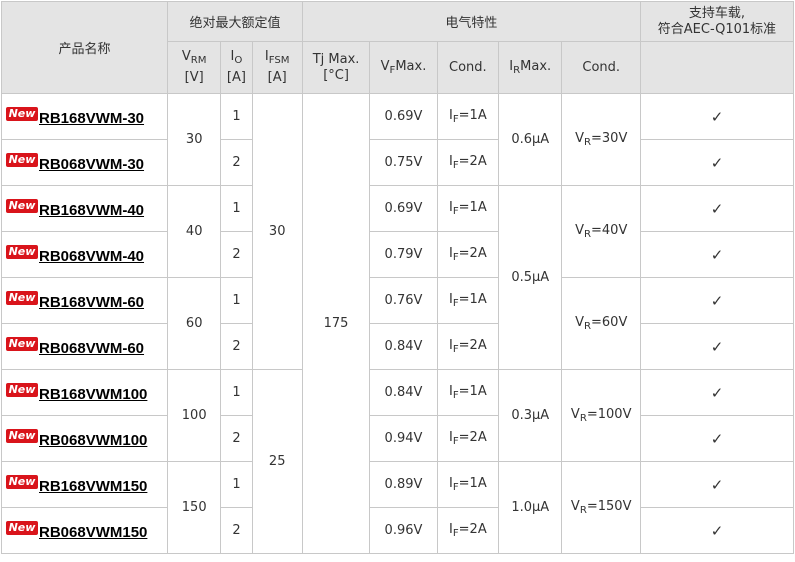 This screenshot has height=562, width=795. I want to click on header-io-sub: O, so click(238, 61).